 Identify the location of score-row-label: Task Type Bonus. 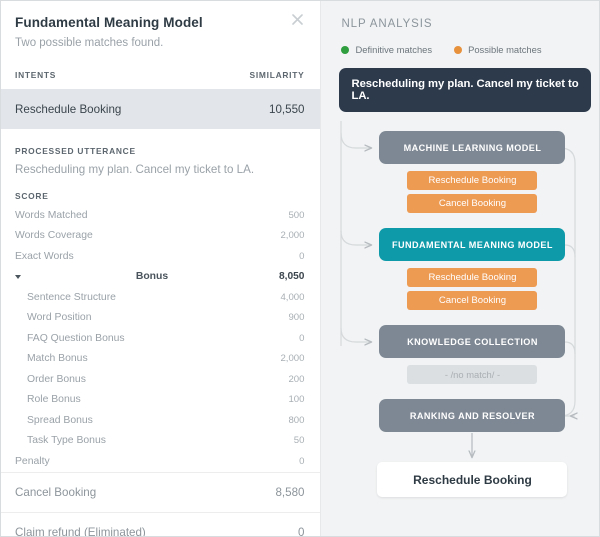
(66, 441).